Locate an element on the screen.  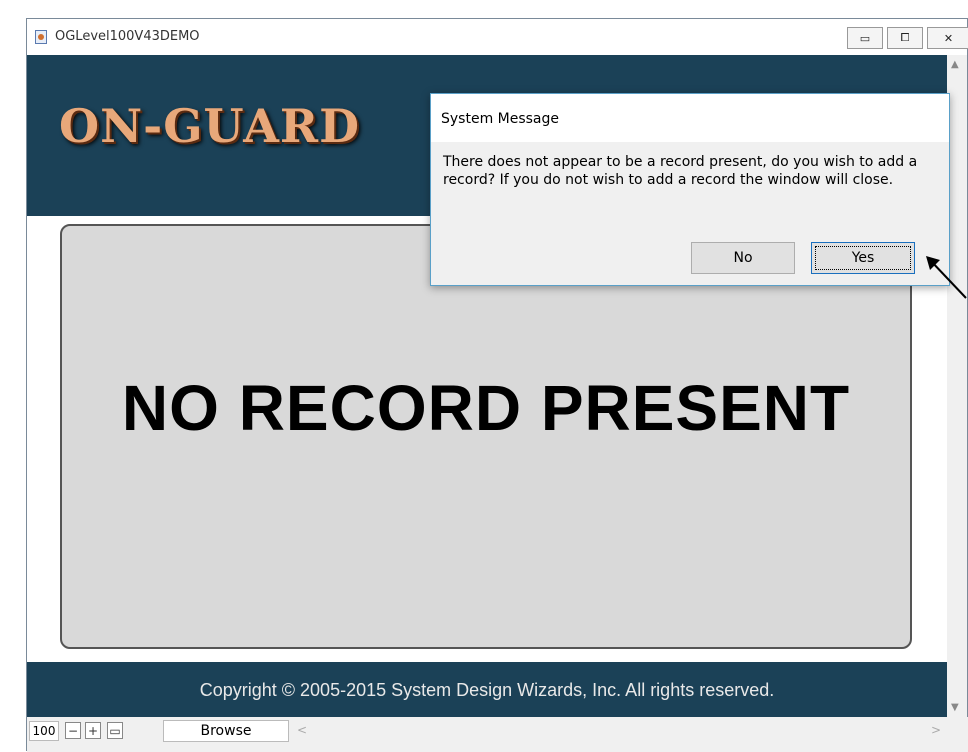
zoom-out-icon: − is located at coordinates (73, 730).